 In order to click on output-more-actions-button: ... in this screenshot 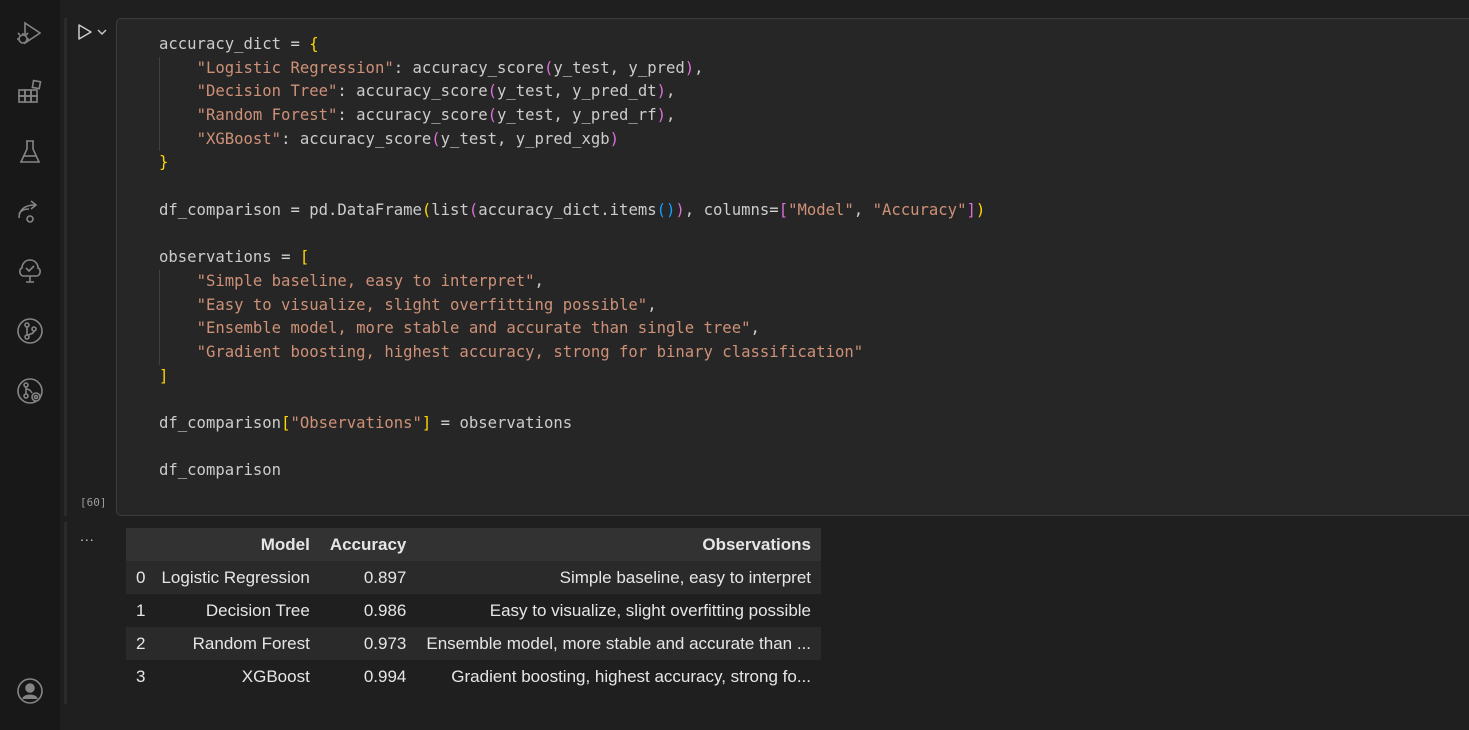, I will do `click(87, 536)`.